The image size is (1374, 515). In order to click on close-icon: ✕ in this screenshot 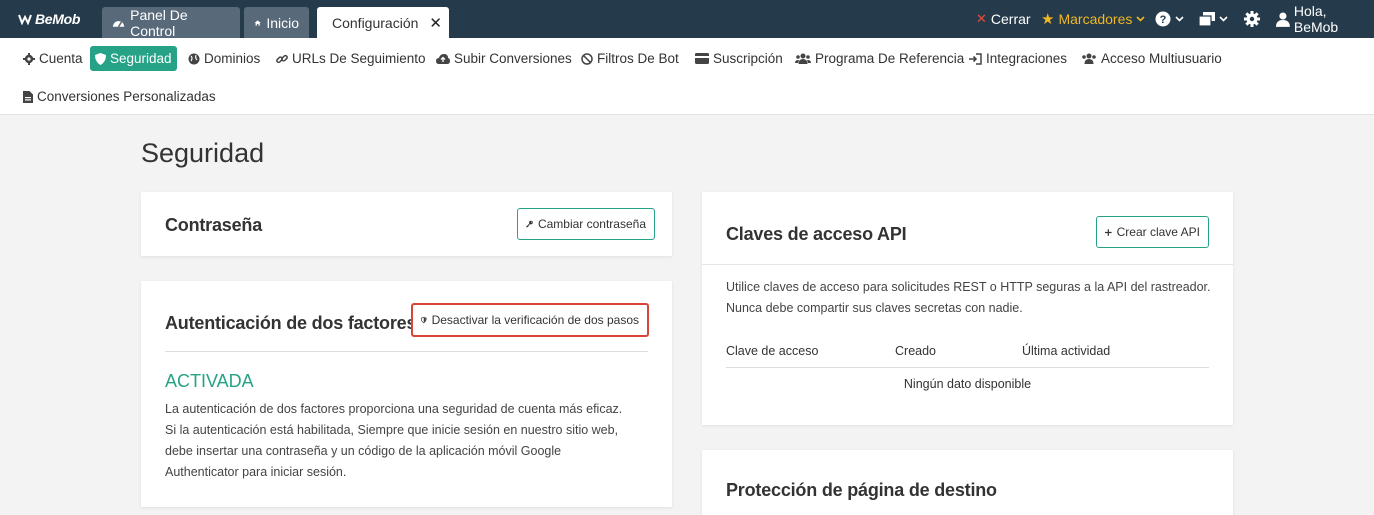, I will do `click(981, 18)`.